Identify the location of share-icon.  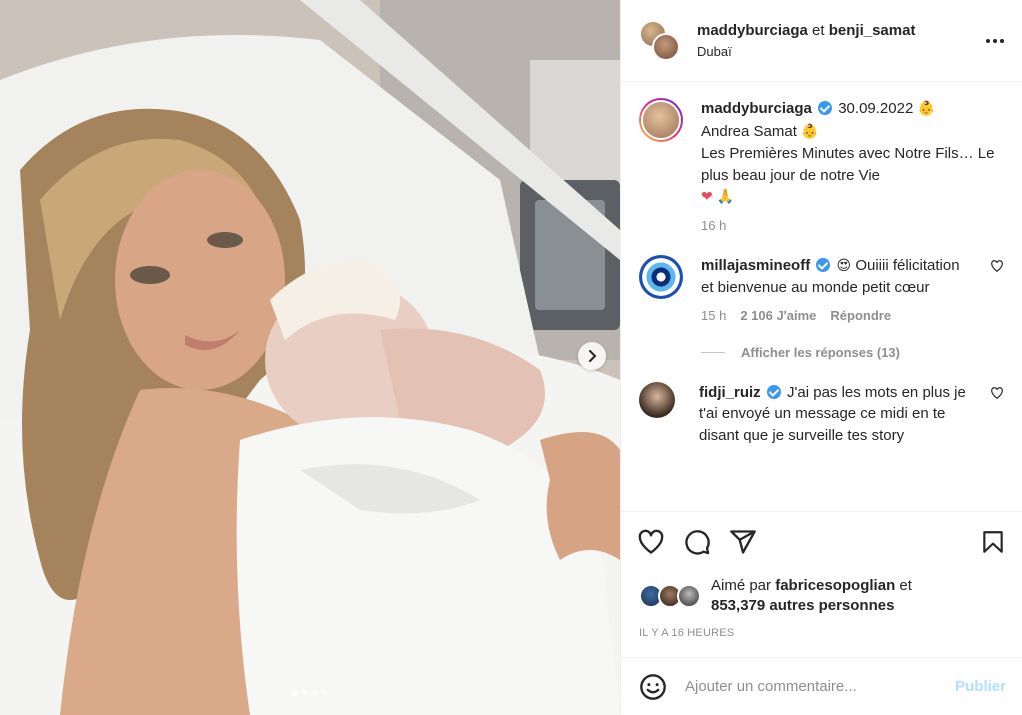
(743, 542).